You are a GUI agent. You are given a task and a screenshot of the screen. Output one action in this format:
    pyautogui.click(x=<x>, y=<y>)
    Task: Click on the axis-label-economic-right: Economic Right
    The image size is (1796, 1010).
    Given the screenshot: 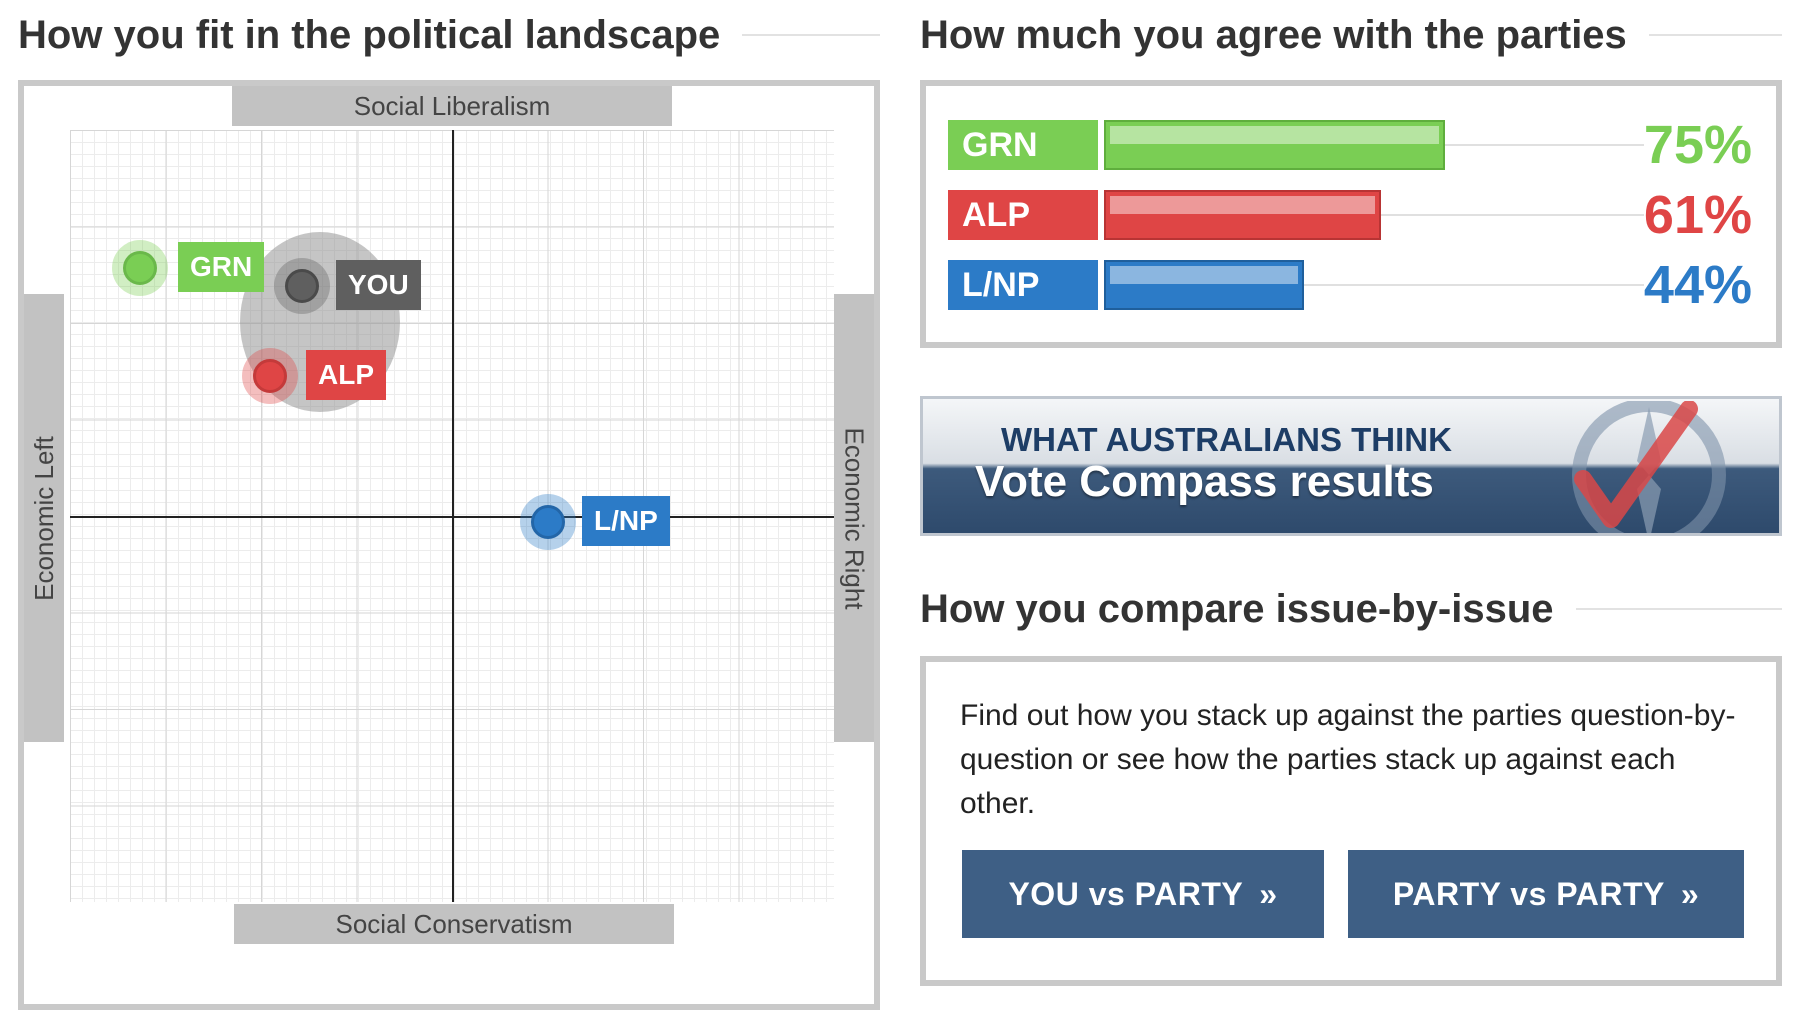 What is the action you would take?
    pyautogui.click(x=854, y=518)
    